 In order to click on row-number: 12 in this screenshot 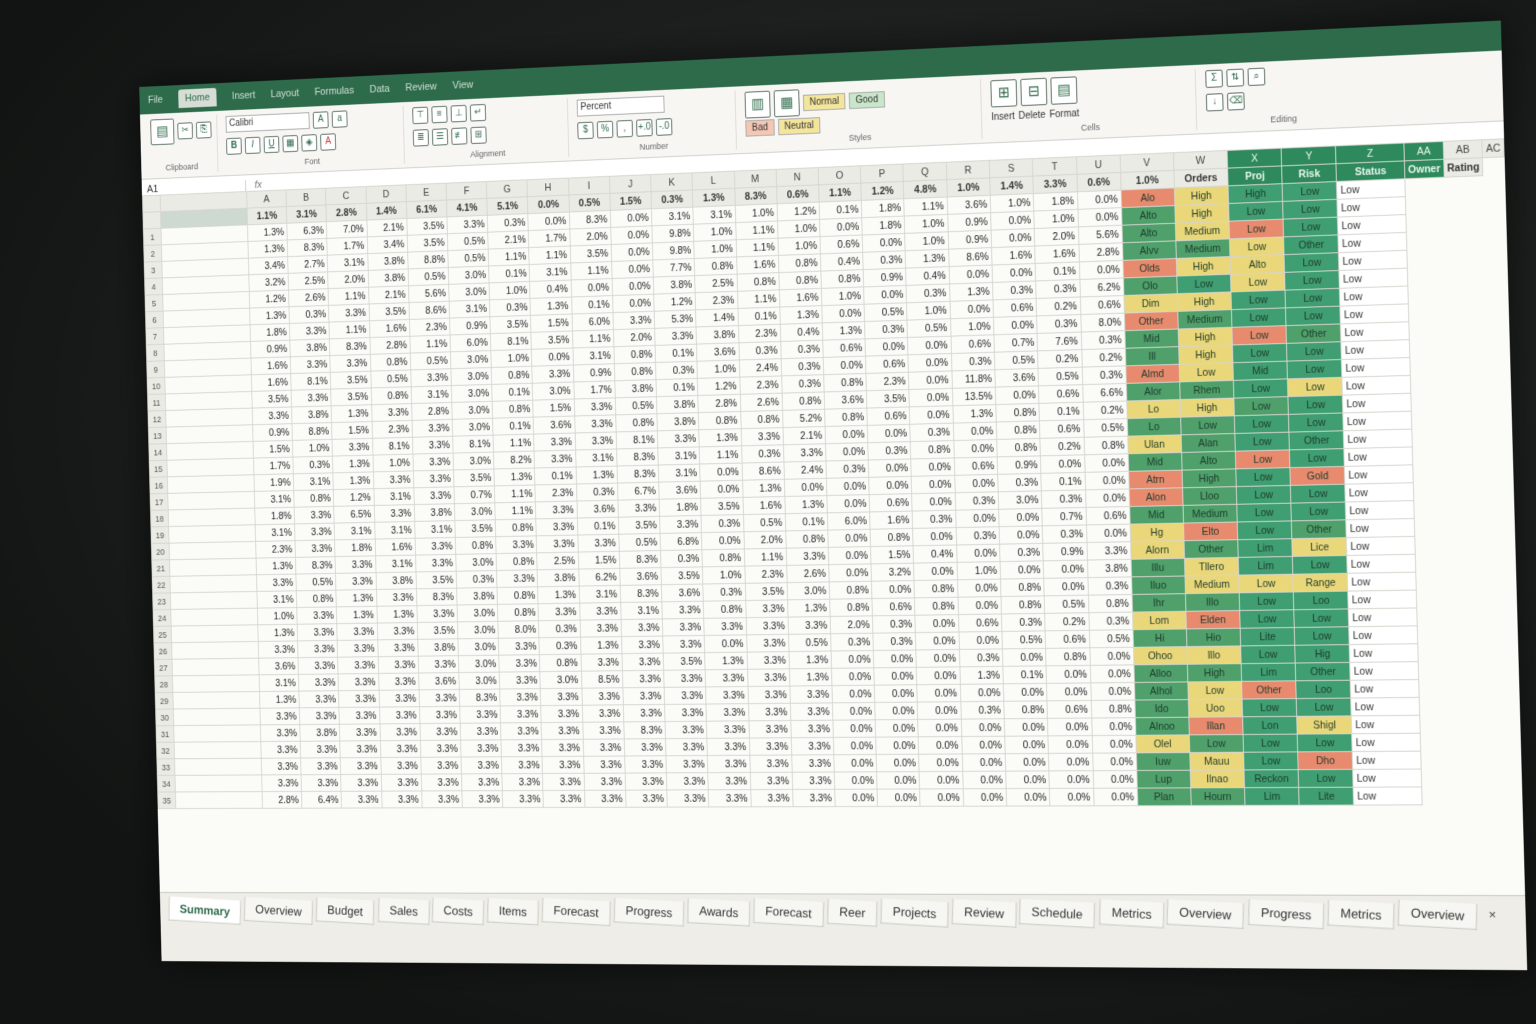, I will do `click(156, 419)`.